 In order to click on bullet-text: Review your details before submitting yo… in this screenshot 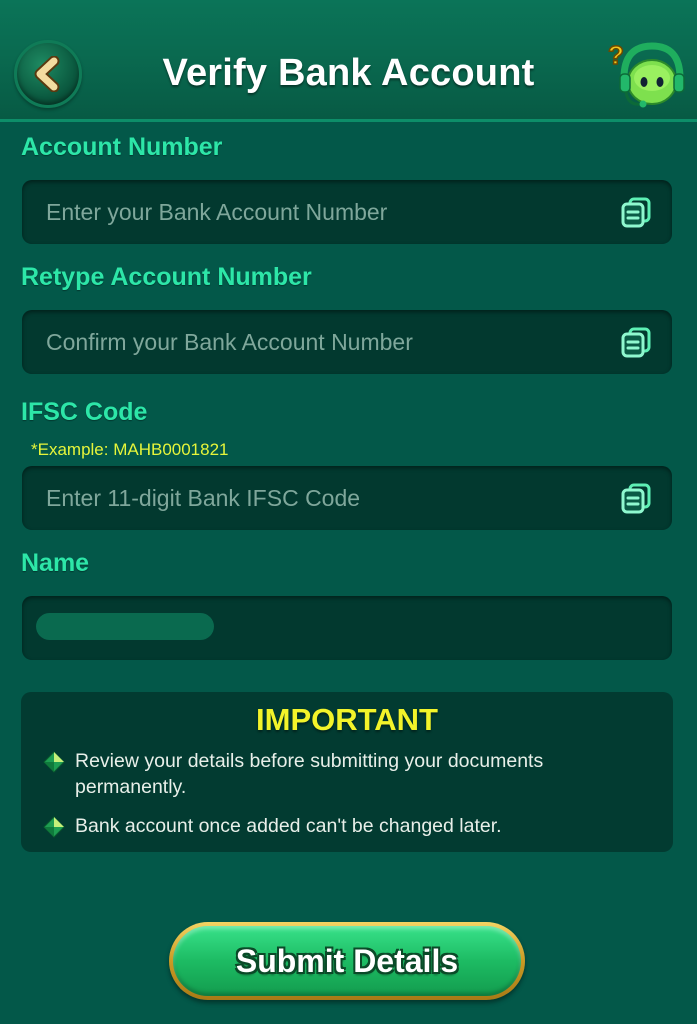, I will do `click(309, 774)`.